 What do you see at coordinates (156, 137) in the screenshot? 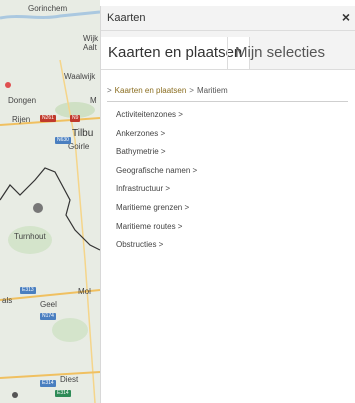
I see `list-item: Ankerzones >` at bounding box center [156, 137].